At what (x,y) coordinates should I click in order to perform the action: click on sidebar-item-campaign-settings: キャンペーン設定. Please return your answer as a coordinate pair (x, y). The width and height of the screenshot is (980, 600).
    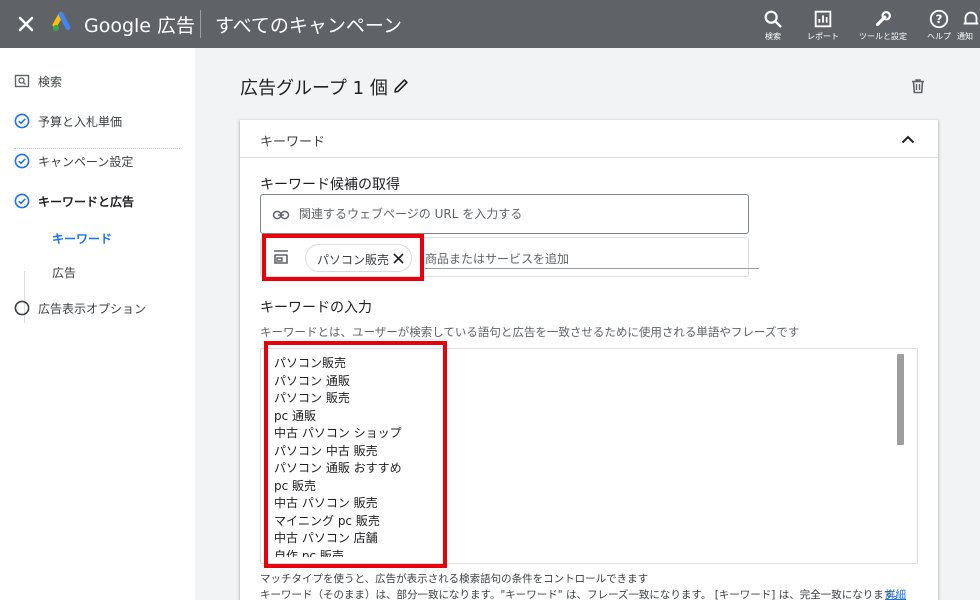
    Looking at the image, I should click on (97, 161).